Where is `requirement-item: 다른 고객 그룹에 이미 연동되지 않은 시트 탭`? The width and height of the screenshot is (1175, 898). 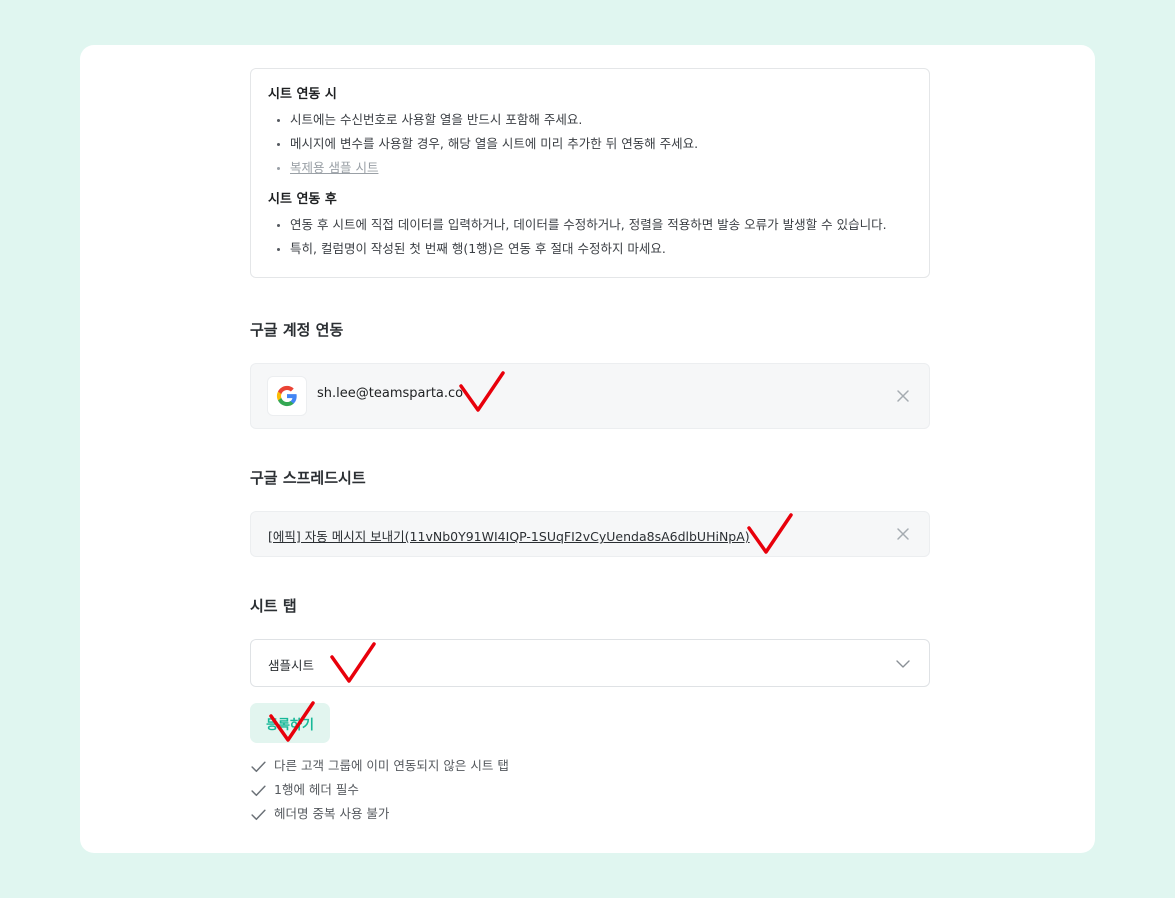
requirement-item: 다른 고객 그룹에 이미 연동되지 않은 시트 탭 is located at coordinates (590, 766).